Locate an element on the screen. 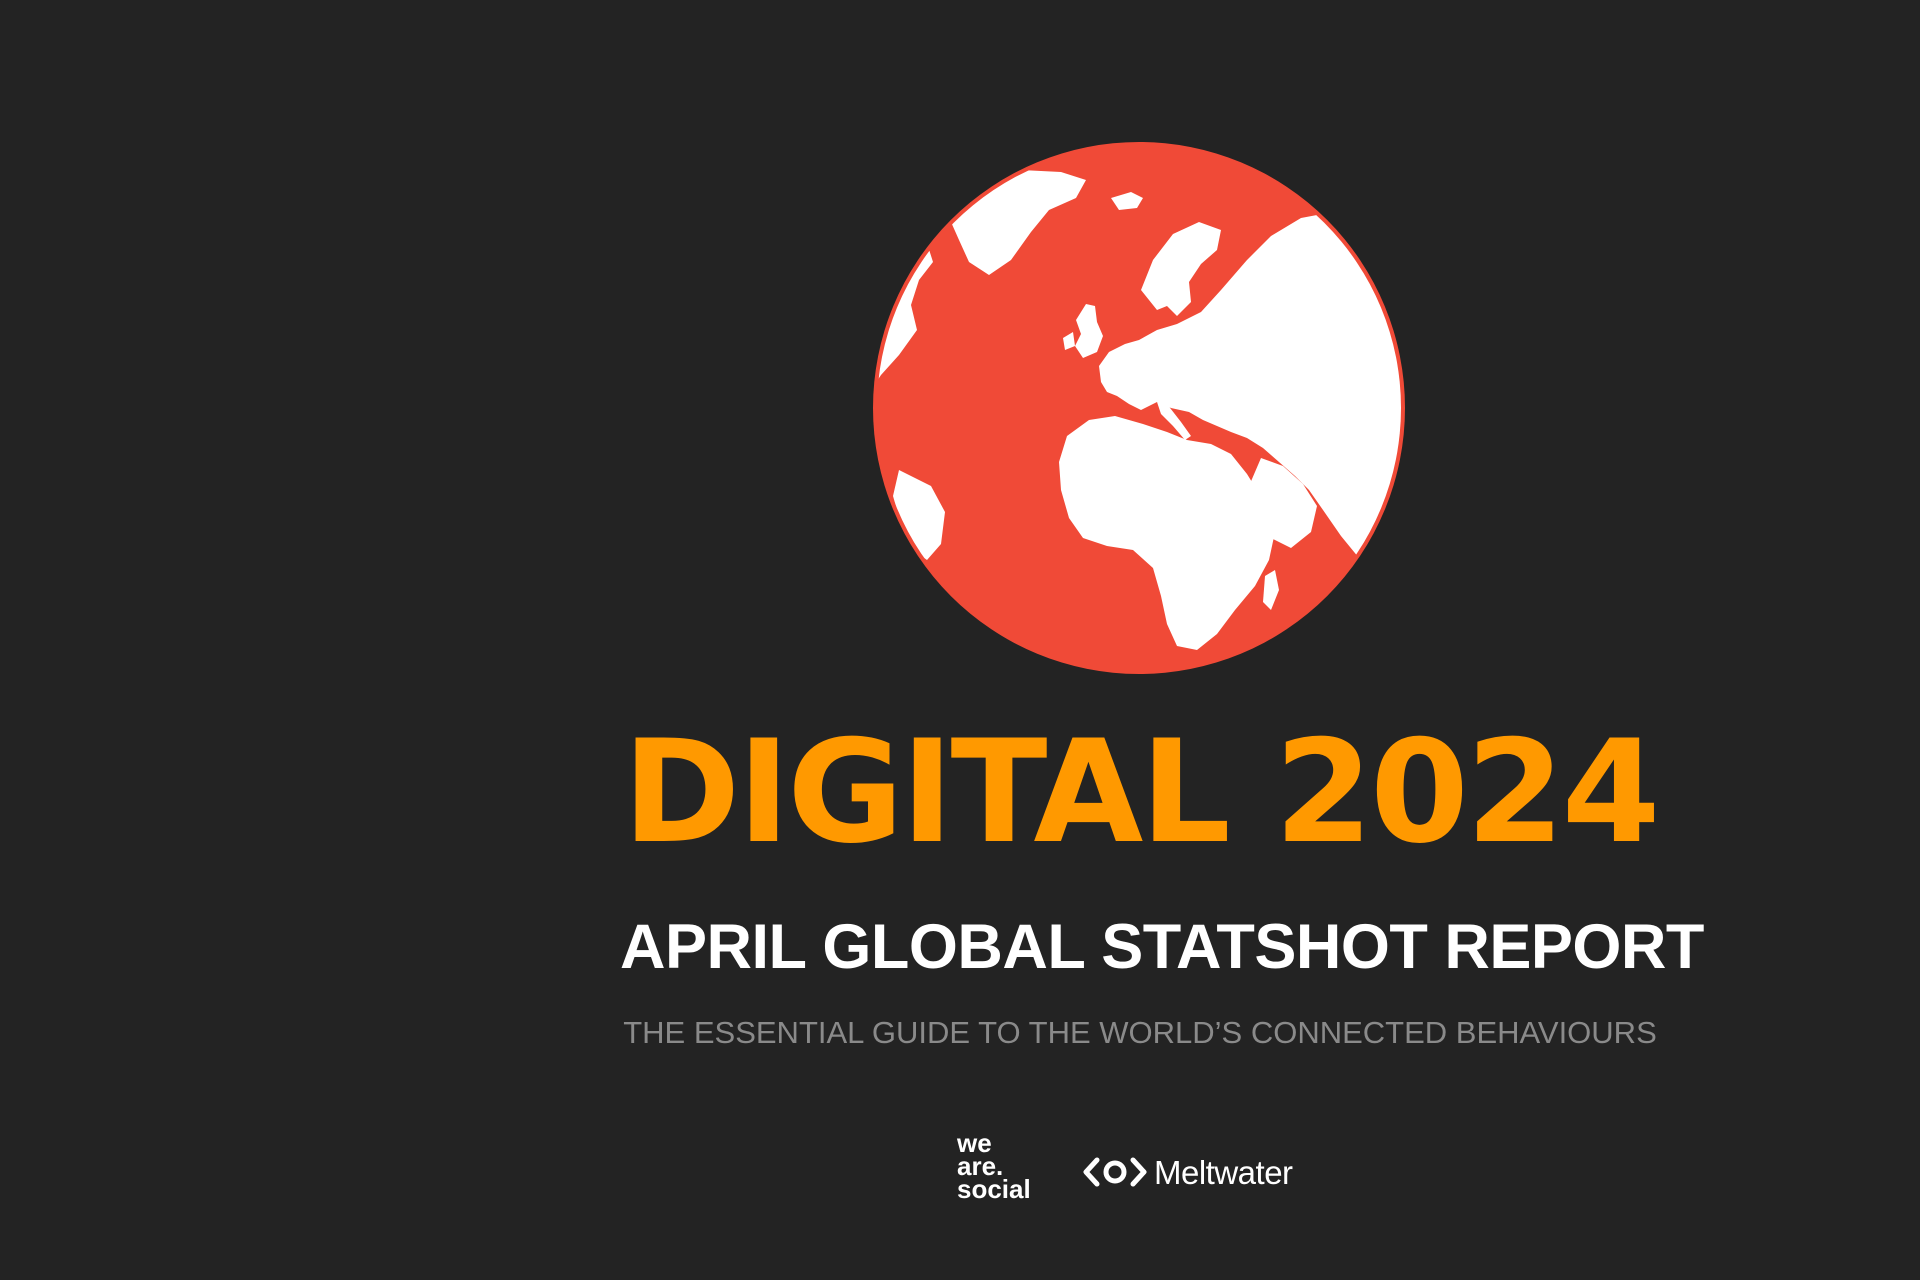 This screenshot has height=1280, width=1920. report-subtitle: APRIL GLOBAL STATSHOT REPORT is located at coordinates (1162, 947).